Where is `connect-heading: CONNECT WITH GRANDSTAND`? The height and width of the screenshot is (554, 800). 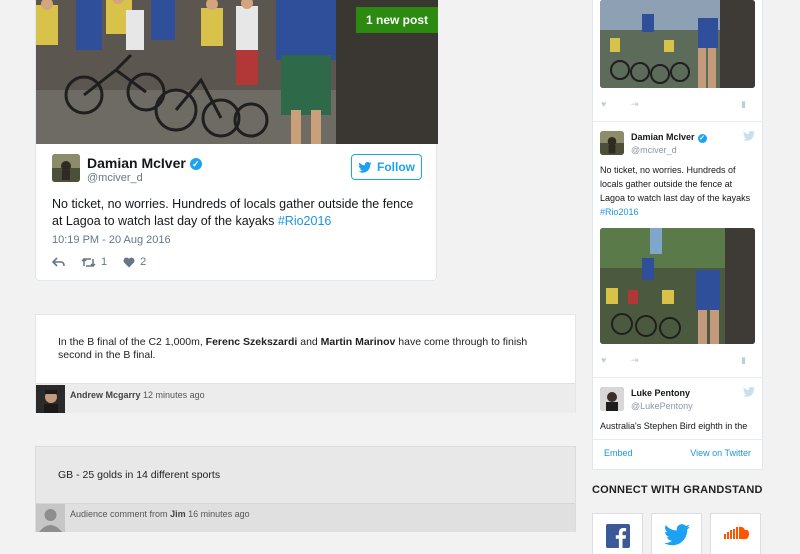
connect-heading: CONNECT WITH GRANDSTAND is located at coordinates (677, 490).